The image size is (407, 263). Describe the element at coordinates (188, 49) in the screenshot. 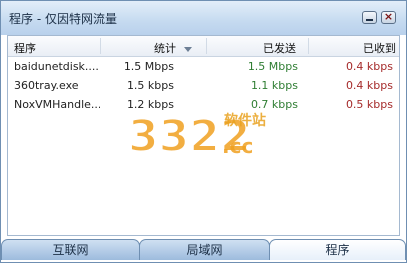

I see `sort-descending-icon` at that location.